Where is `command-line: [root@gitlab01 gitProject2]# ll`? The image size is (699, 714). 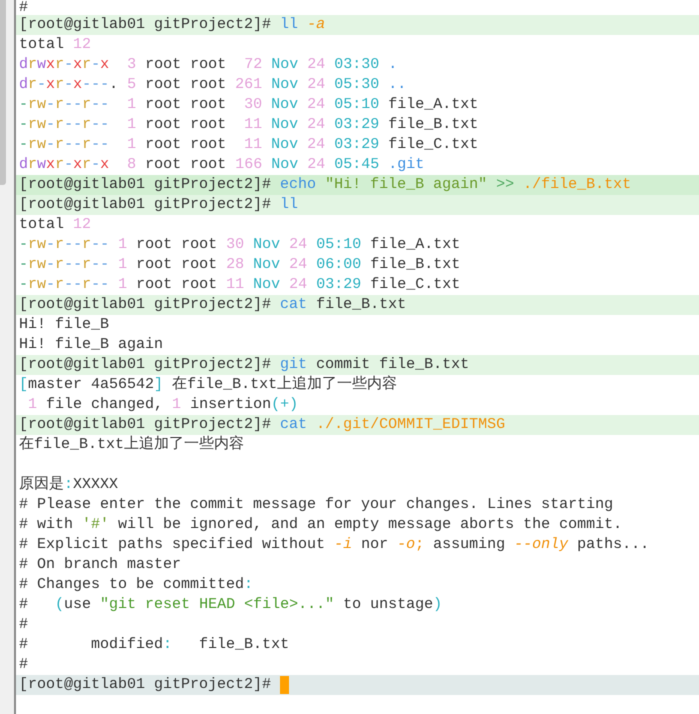
command-line: [root@gitlab01 gitProject2]# ll is located at coordinates (158, 205).